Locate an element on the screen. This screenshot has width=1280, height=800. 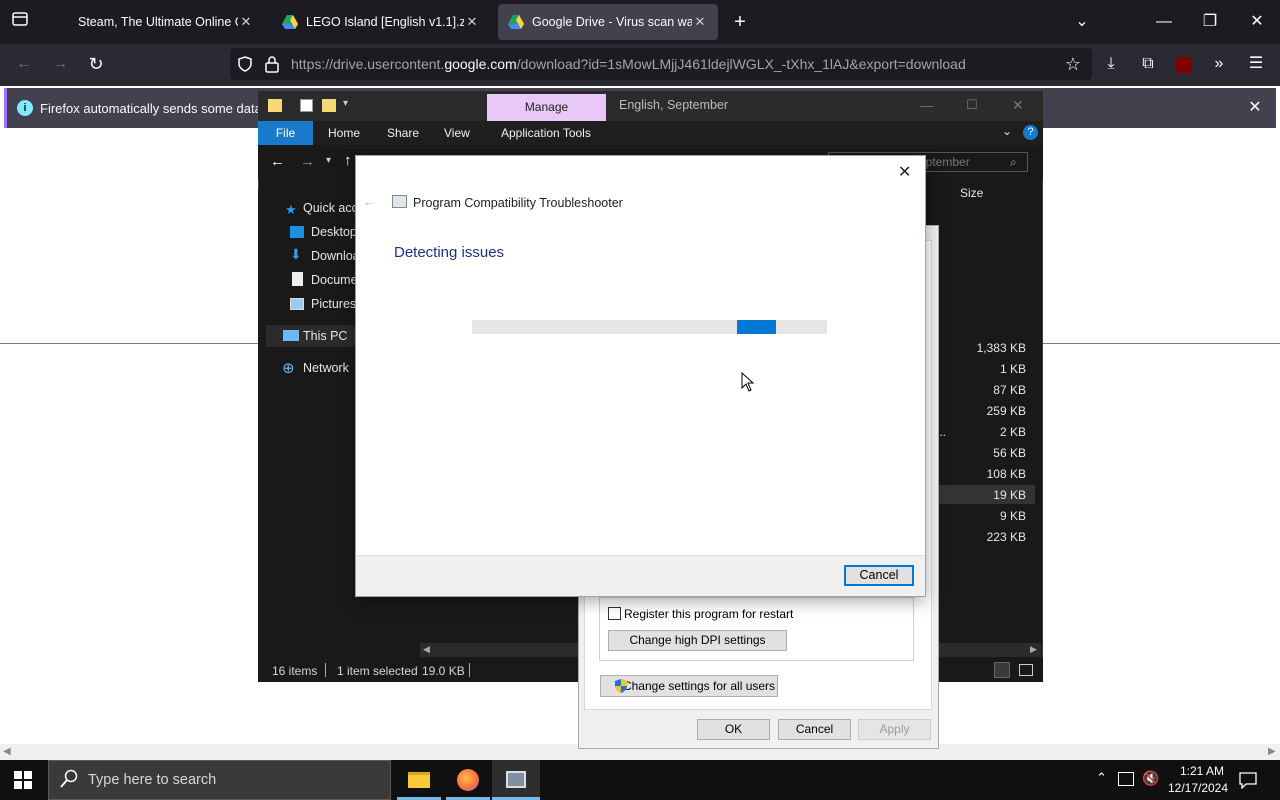
large-icons-view-icon is located at coordinates (1026, 670).